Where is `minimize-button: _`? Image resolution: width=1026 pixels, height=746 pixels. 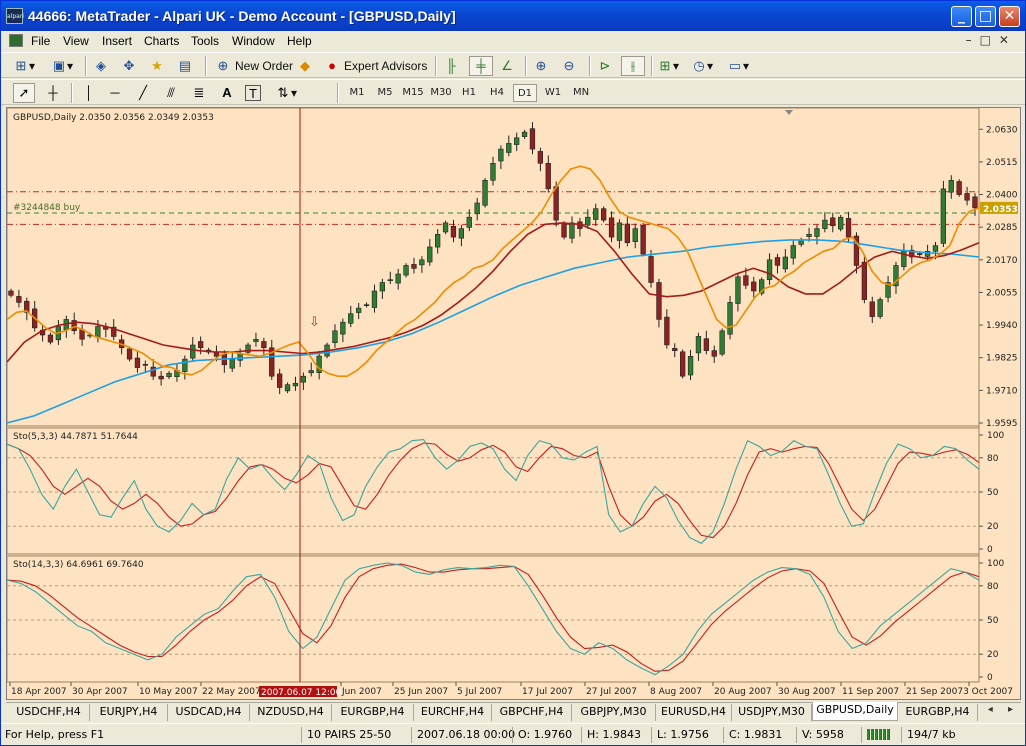
minimize-button: _ is located at coordinates (961, 16).